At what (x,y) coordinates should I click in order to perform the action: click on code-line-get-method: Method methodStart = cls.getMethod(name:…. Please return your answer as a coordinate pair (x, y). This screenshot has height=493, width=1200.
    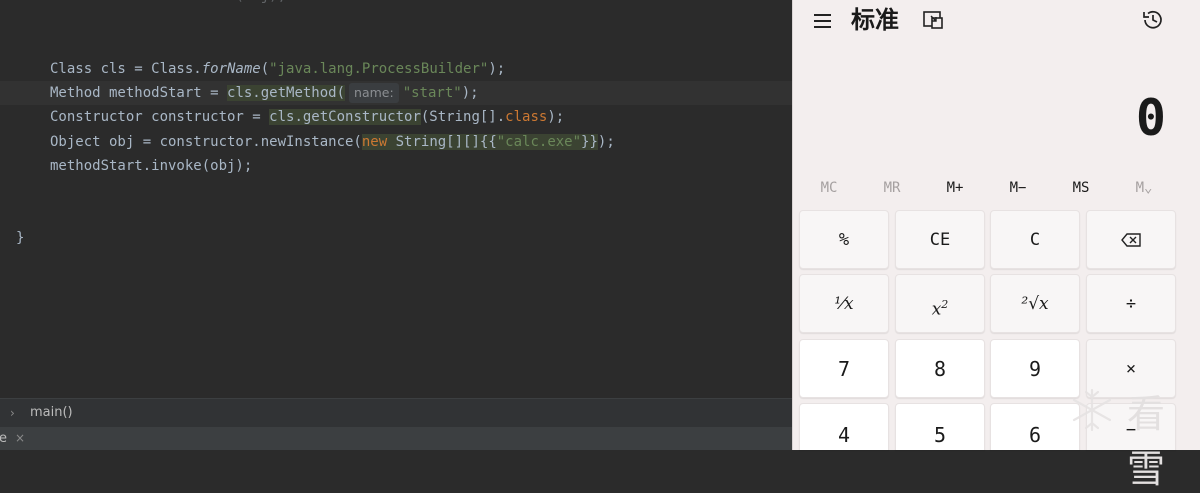
    Looking at the image, I should click on (400, 93).